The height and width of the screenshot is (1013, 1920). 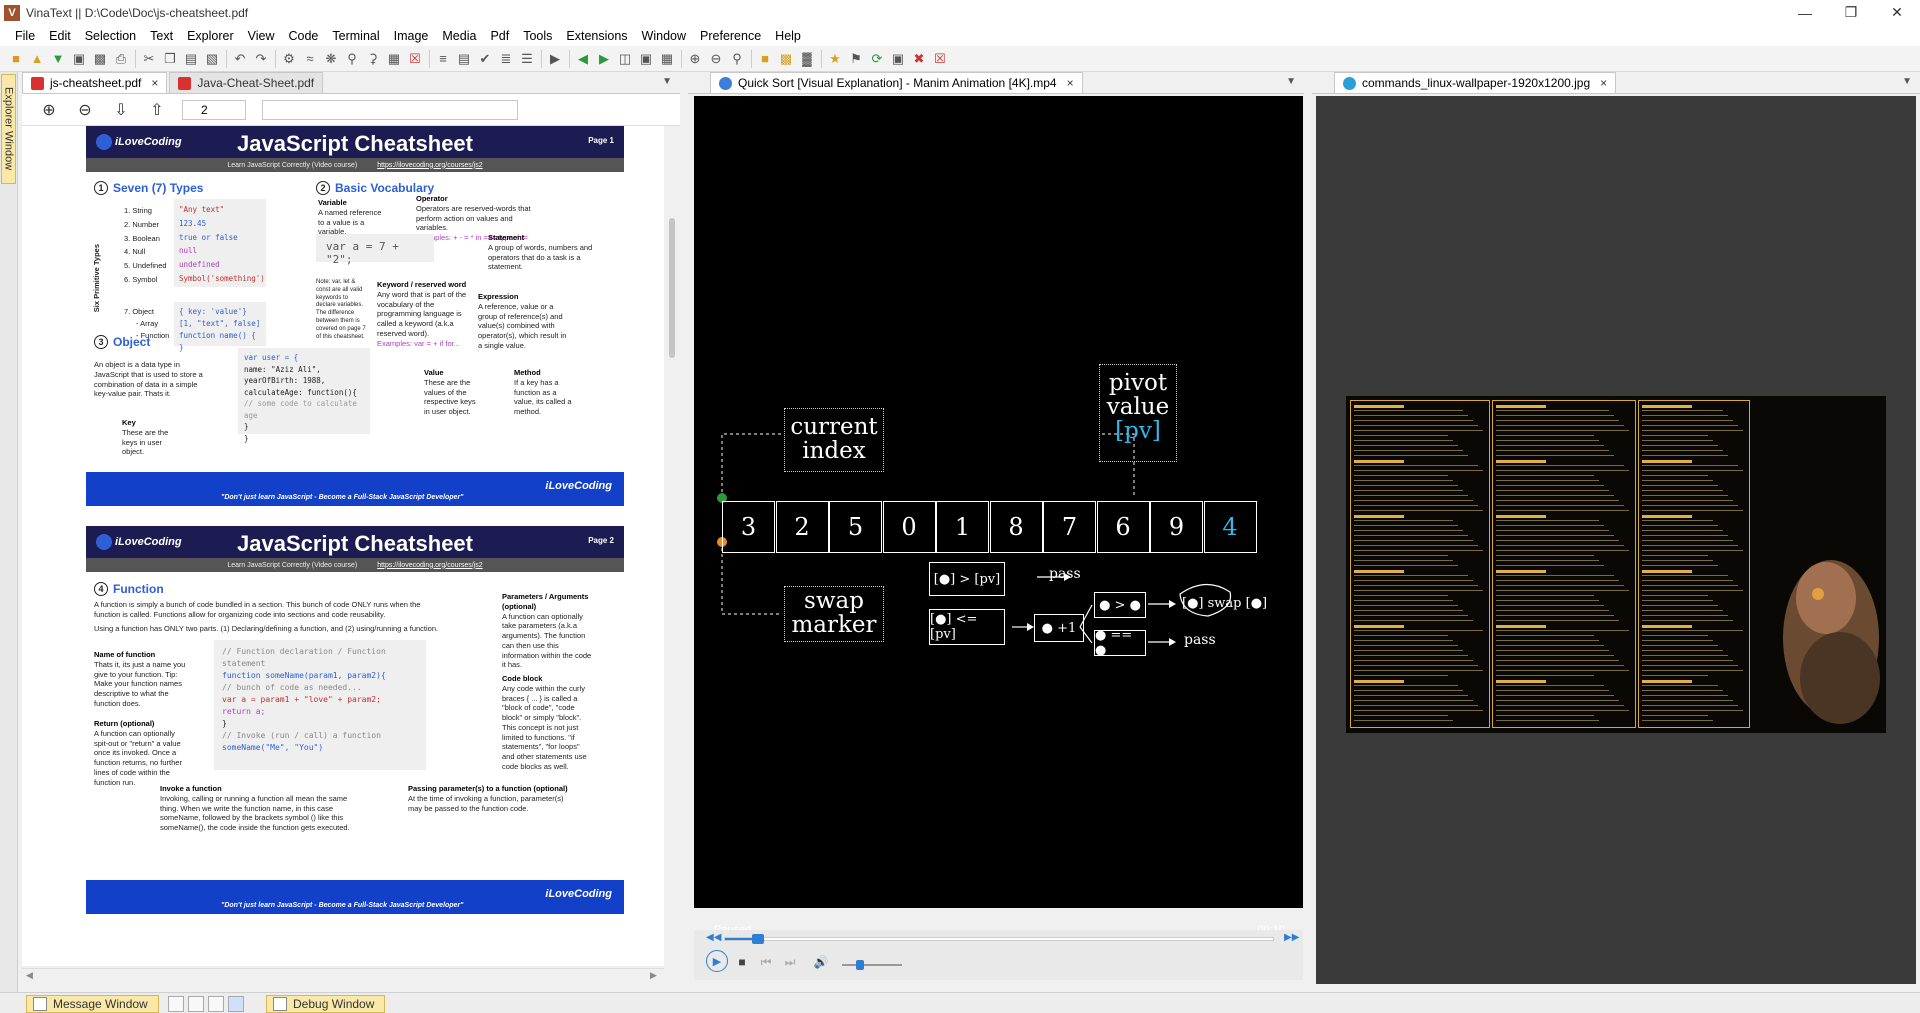 What do you see at coordinates (835, 59) in the screenshot?
I see `bookmark-icon: ★` at bounding box center [835, 59].